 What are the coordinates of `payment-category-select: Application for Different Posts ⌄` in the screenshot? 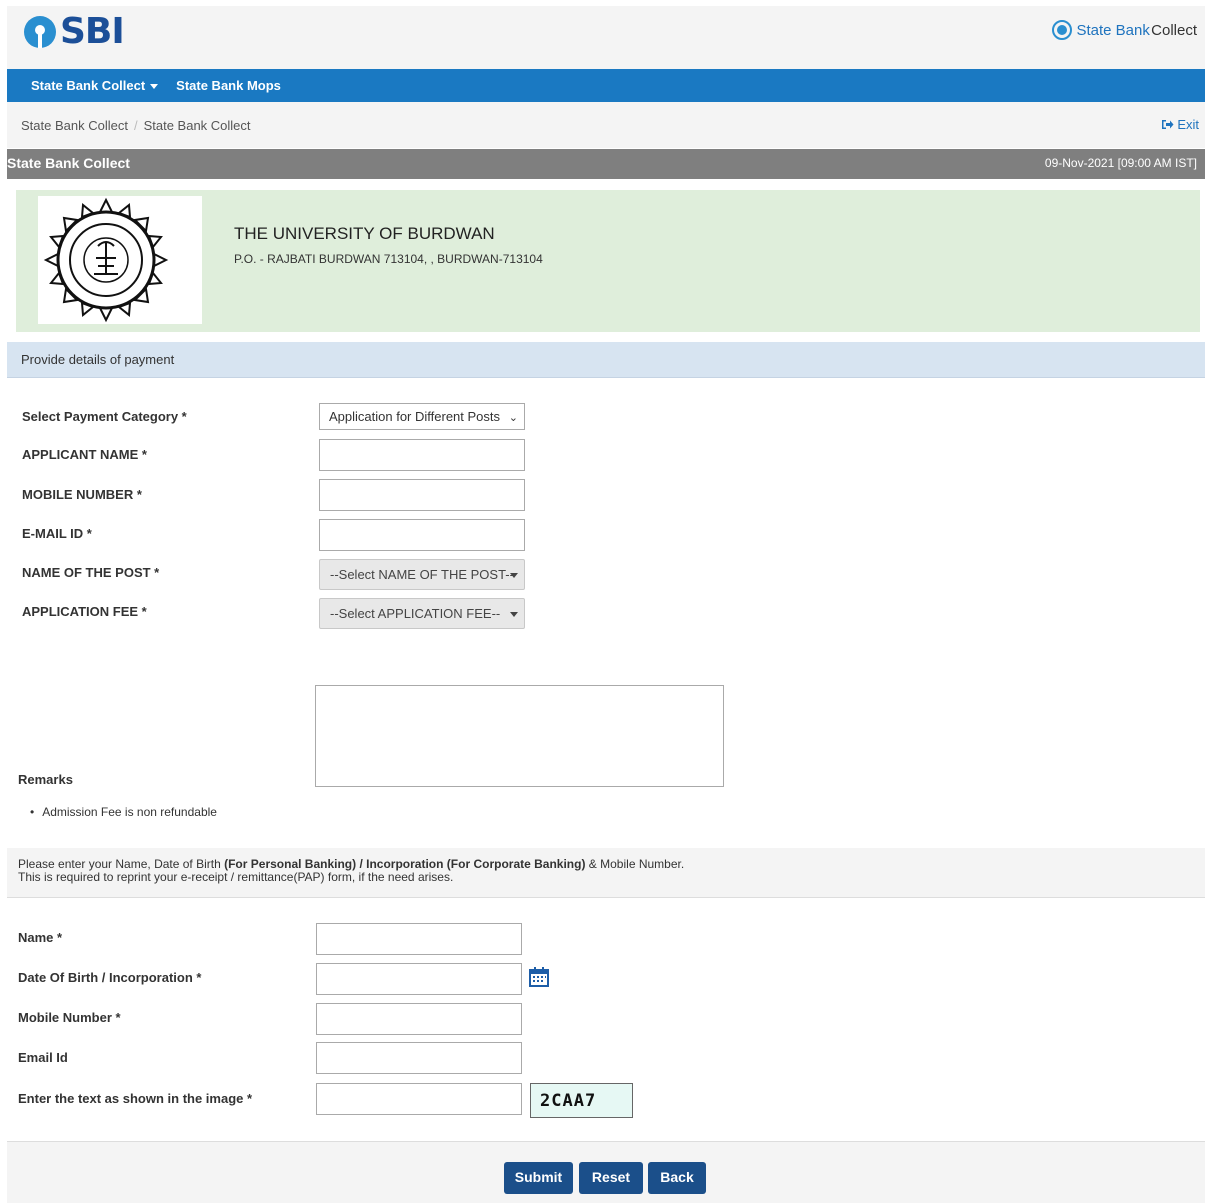 It's located at (422, 416).